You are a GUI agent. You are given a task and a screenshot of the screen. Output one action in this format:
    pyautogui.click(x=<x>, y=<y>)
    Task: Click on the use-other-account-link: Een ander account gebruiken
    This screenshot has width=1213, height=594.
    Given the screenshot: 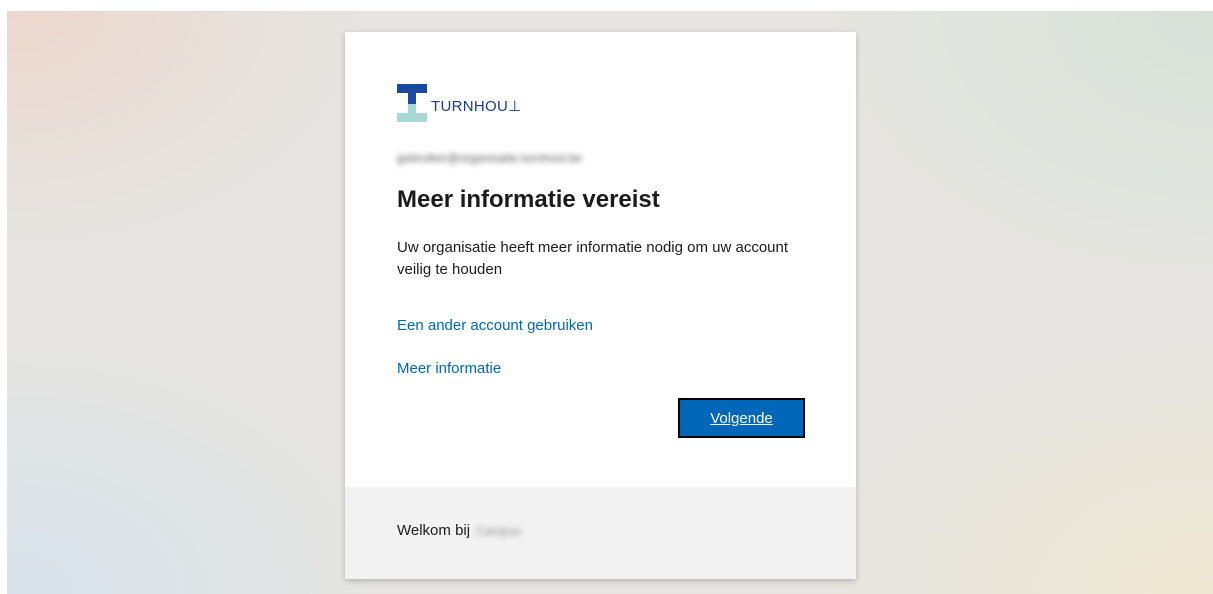 What is the action you would take?
    pyautogui.click(x=495, y=325)
    